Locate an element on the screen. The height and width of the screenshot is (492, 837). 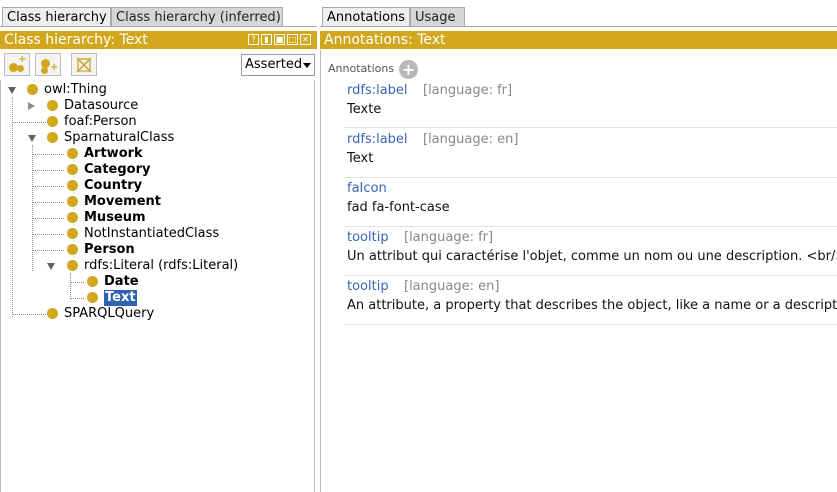
tree-guide-sparnatural is located at coordinates (32, 208).